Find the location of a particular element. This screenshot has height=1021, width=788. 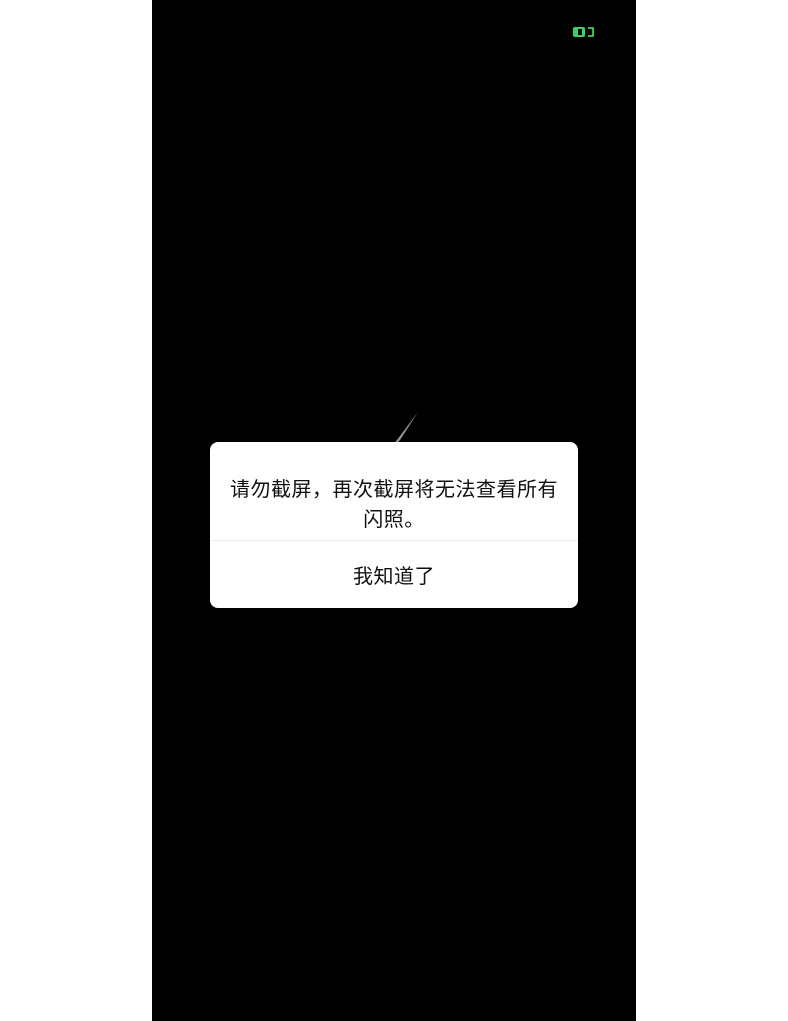

screenshot-warning-dialog: 请勿截屏，再次截屏将无法查看所有闪照。 我知道了 is located at coordinates (394, 525).